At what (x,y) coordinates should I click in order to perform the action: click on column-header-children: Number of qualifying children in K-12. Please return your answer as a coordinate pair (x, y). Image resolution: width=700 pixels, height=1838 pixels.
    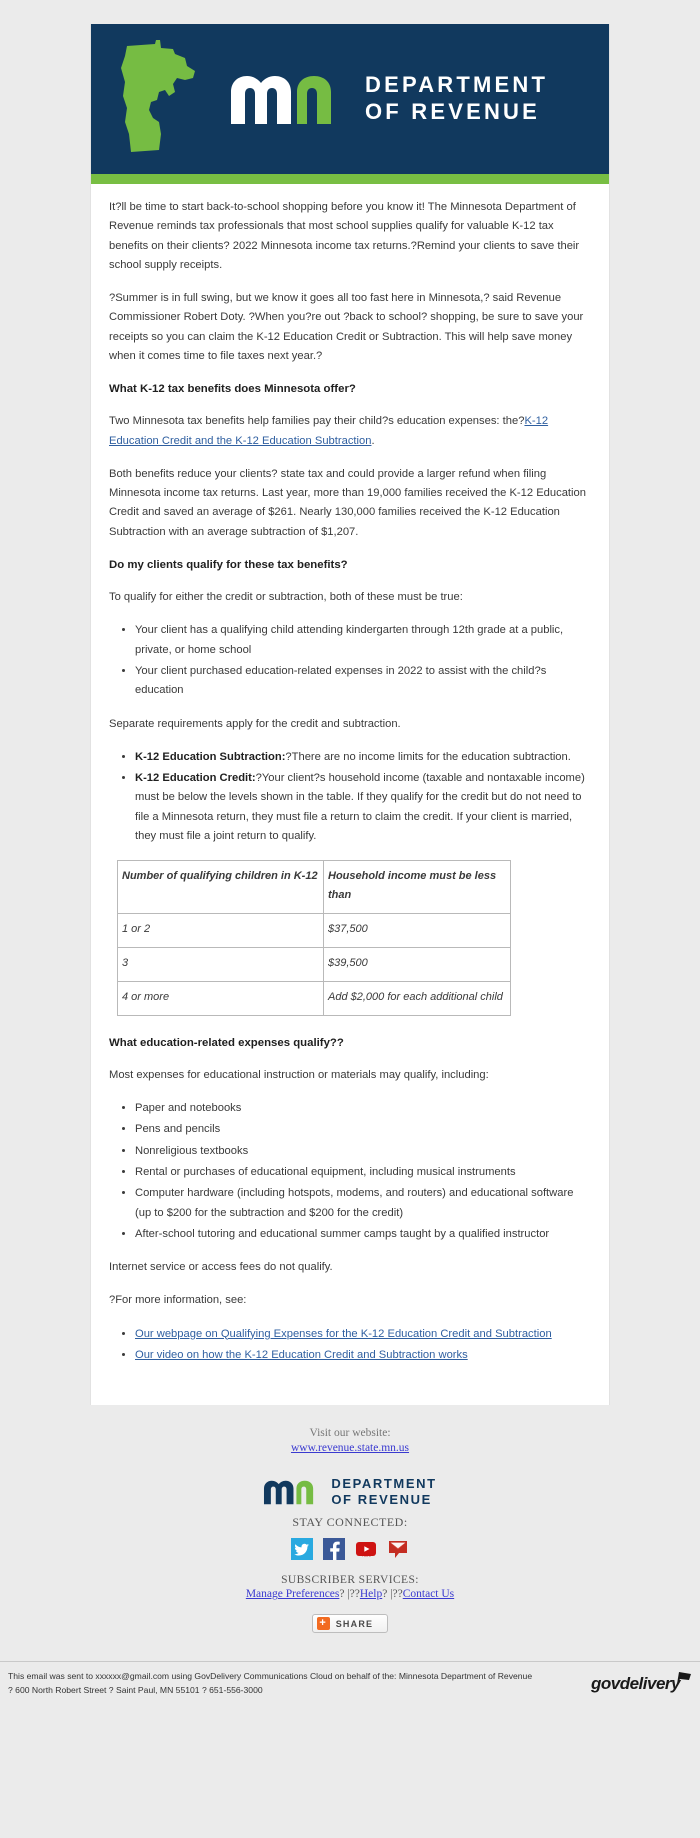
    Looking at the image, I should click on (220, 887).